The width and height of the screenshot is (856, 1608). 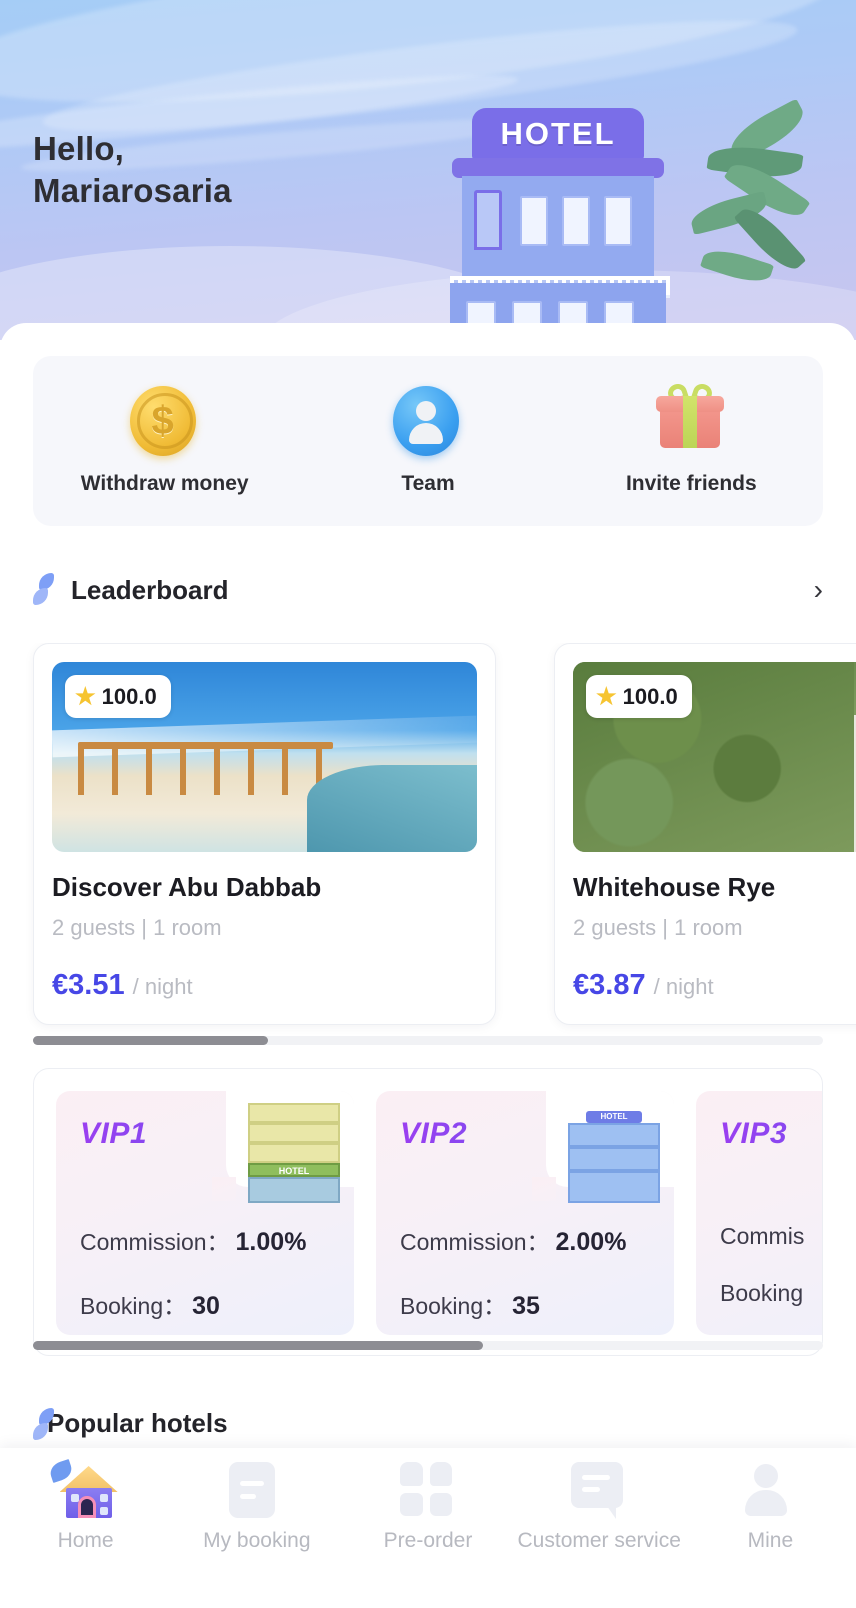 I want to click on ivy-house-photo: ★ 100.0, so click(x=714, y=757).